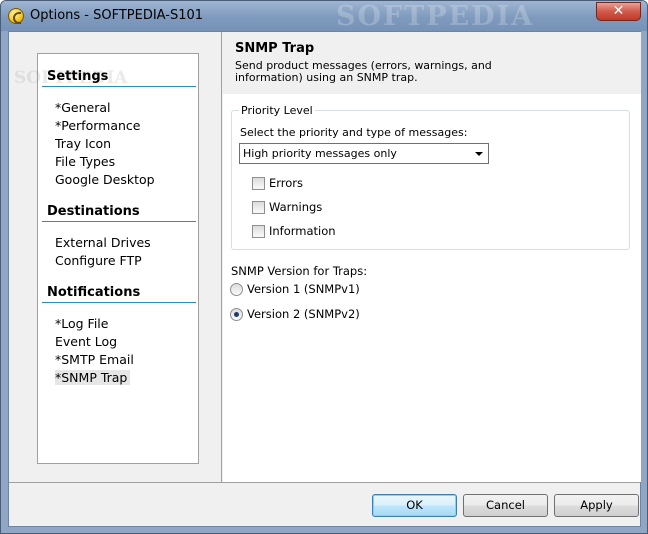 The width and height of the screenshot is (648, 534). What do you see at coordinates (78, 76) in the screenshot?
I see `nav-section-settings: Settings` at bounding box center [78, 76].